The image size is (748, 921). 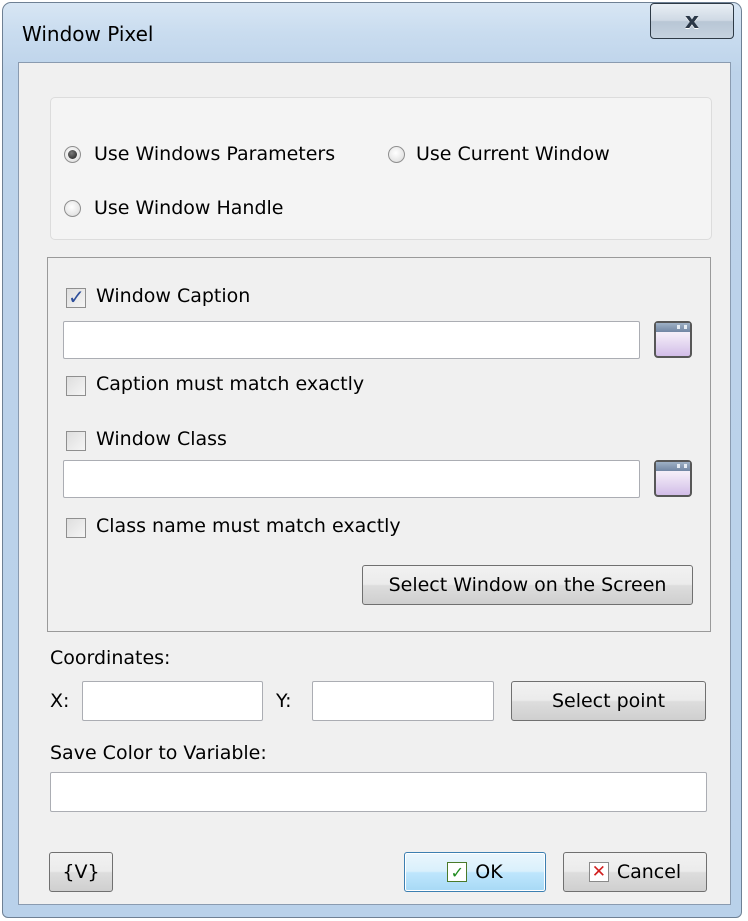 I want to click on variables-button: {V}, so click(x=81, y=872).